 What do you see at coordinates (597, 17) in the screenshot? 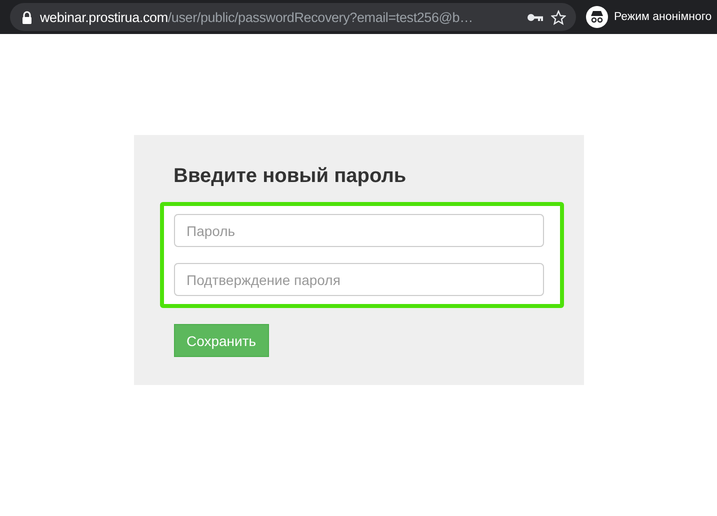
I see `incognito-icon` at bounding box center [597, 17].